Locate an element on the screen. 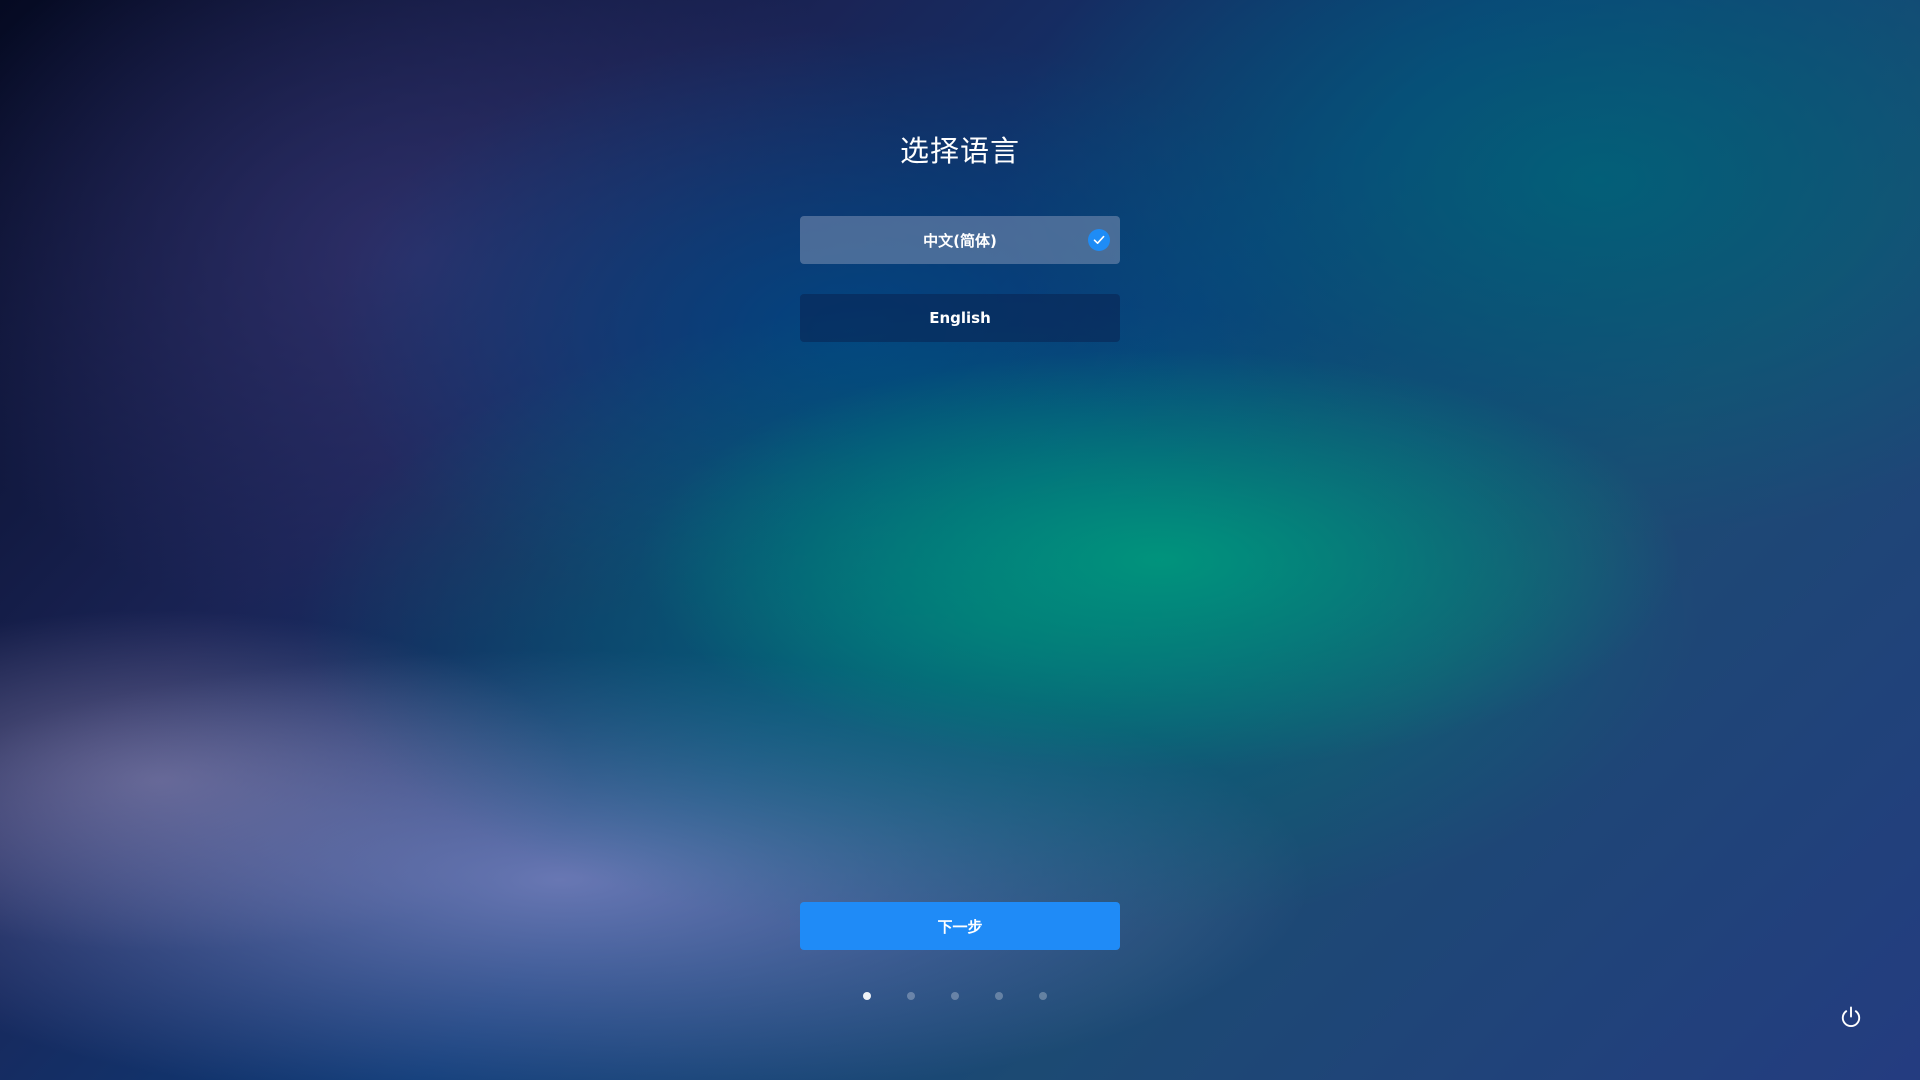  language-option-english: English is located at coordinates (960, 318).